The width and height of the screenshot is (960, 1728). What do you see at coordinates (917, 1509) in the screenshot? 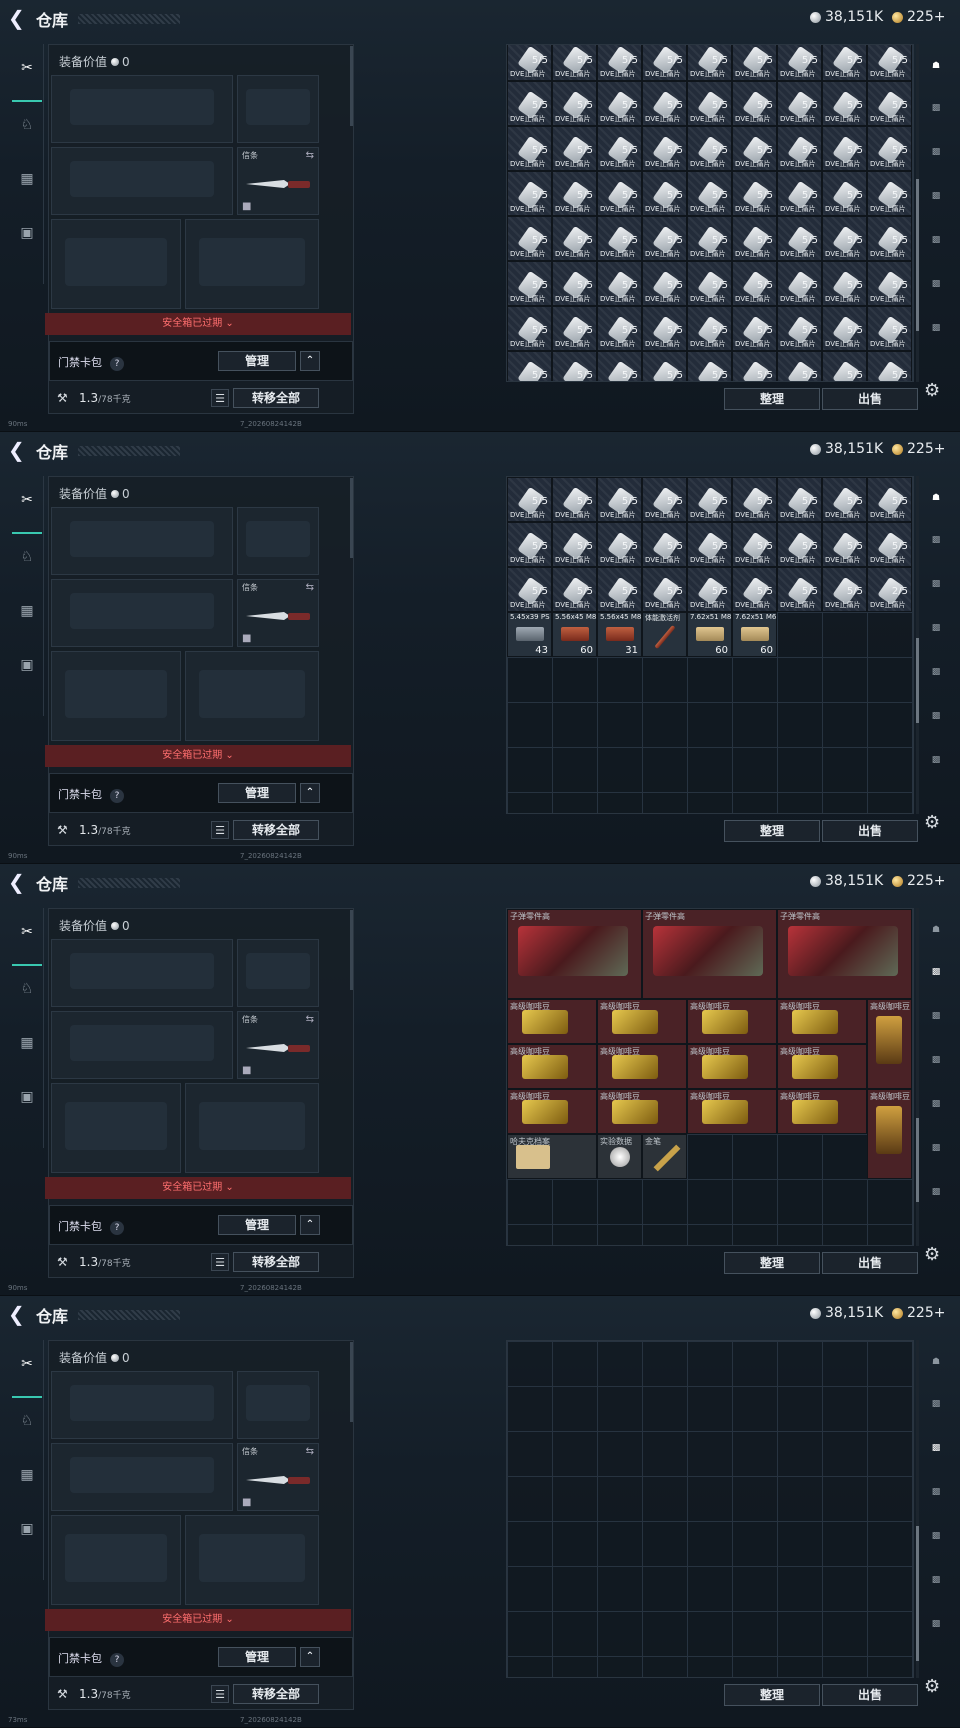
I see `storage-scrollbar` at bounding box center [917, 1509].